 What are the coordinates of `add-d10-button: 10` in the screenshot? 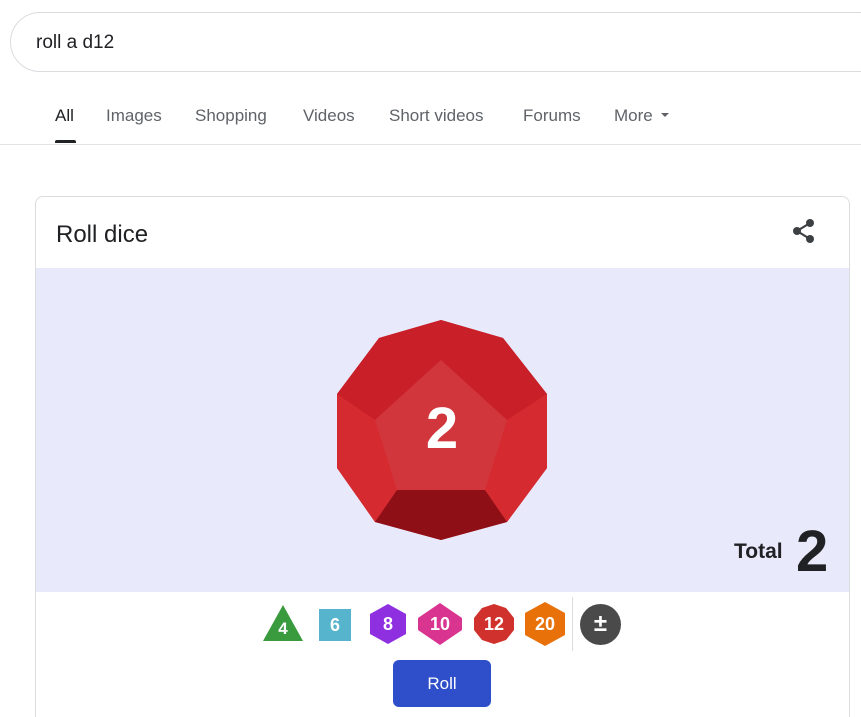 It's located at (440, 624).